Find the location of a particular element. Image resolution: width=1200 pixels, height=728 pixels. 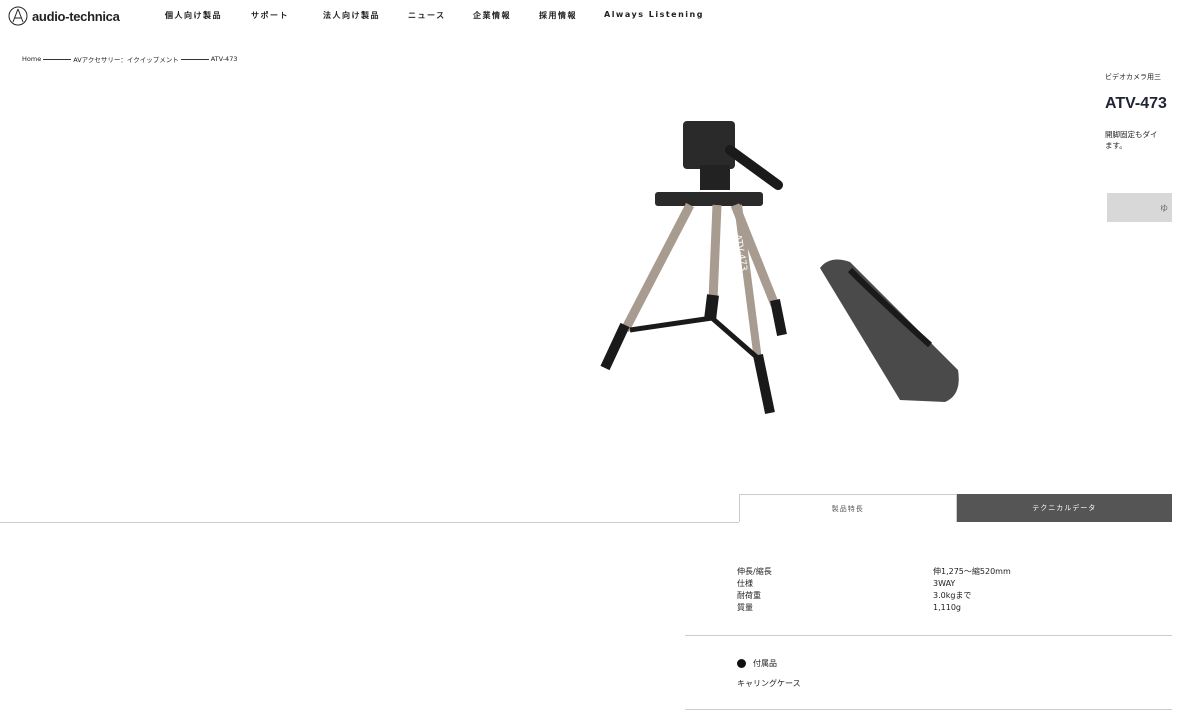

product-action-button: ゆ is located at coordinates (1139, 207).